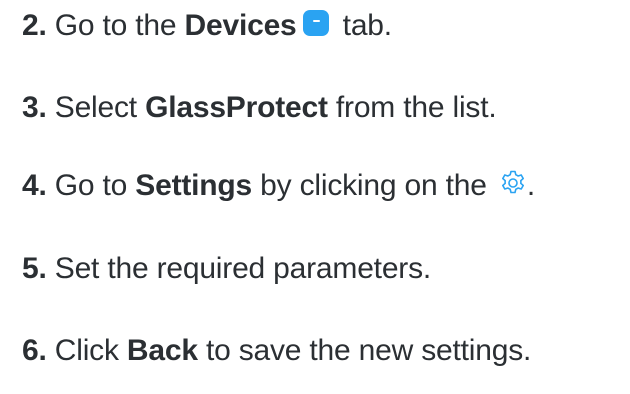 The width and height of the screenshot is (630, 394). Describe the element at coordinates (86, 350) in the screenshot. I see `step-text: Click` at that location.